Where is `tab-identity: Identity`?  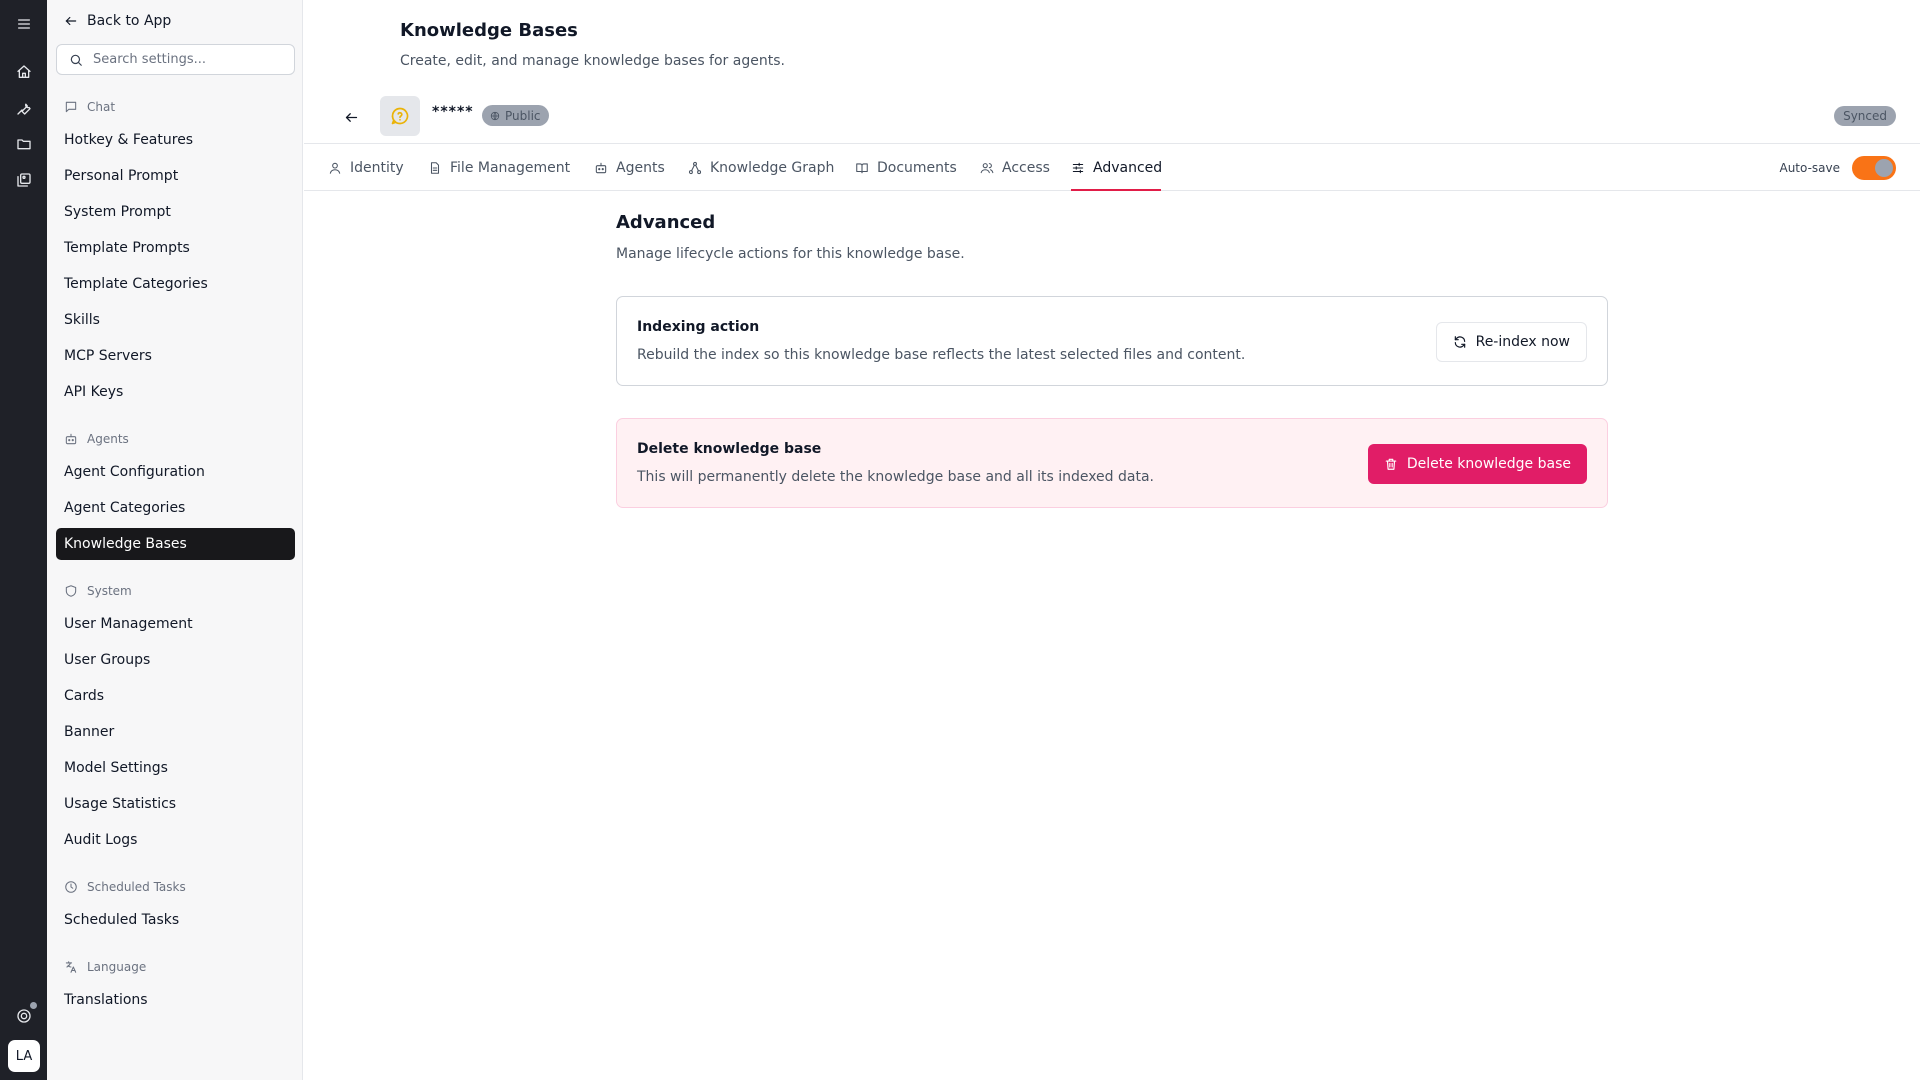
tab-identity: Identity is located at coordinates (366, 167).